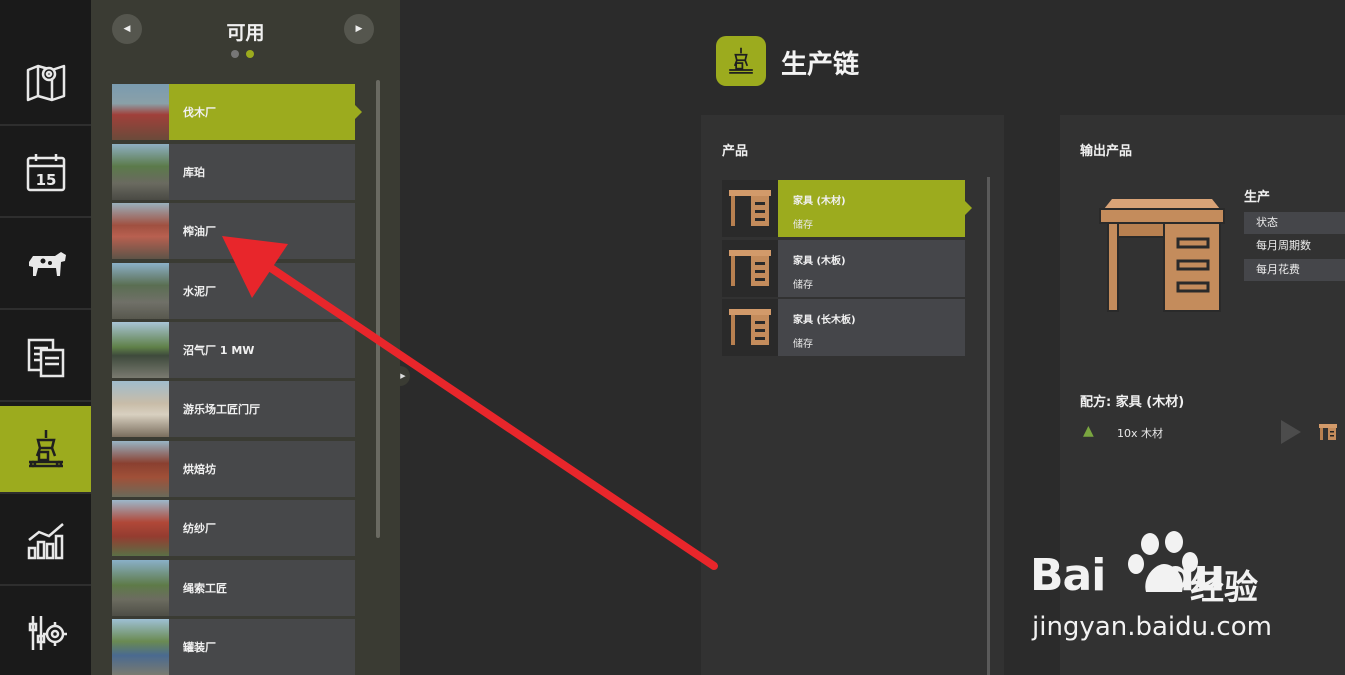 The width and height of the screenshot is (1345, 675). I want to click on list-item-label: 游乐场工匠门厅, so click(221, 409).